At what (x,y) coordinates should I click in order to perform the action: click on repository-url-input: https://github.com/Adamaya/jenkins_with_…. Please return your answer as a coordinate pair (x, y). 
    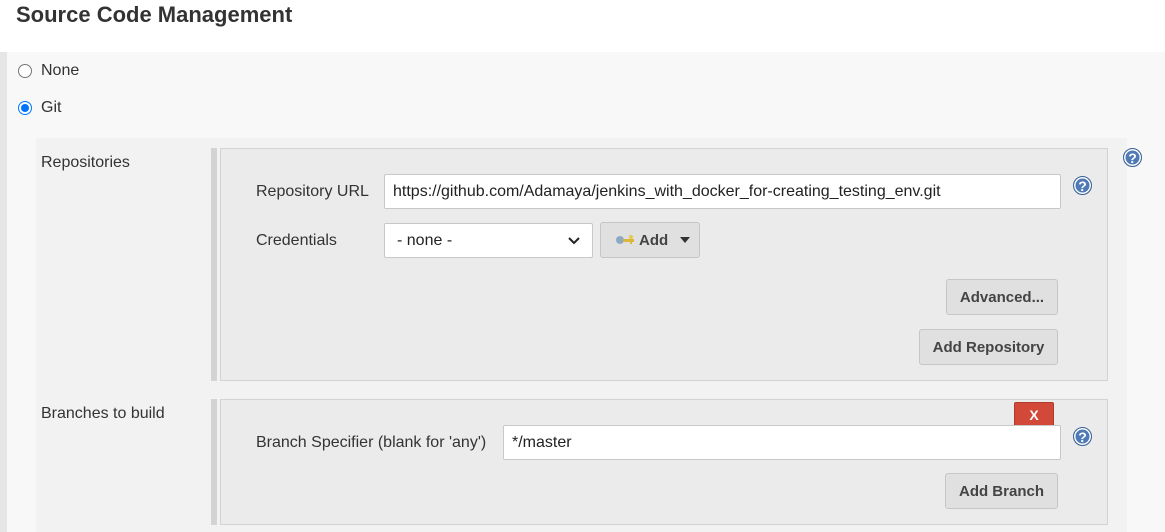
    Looking at the image, I should click on (722, 191).